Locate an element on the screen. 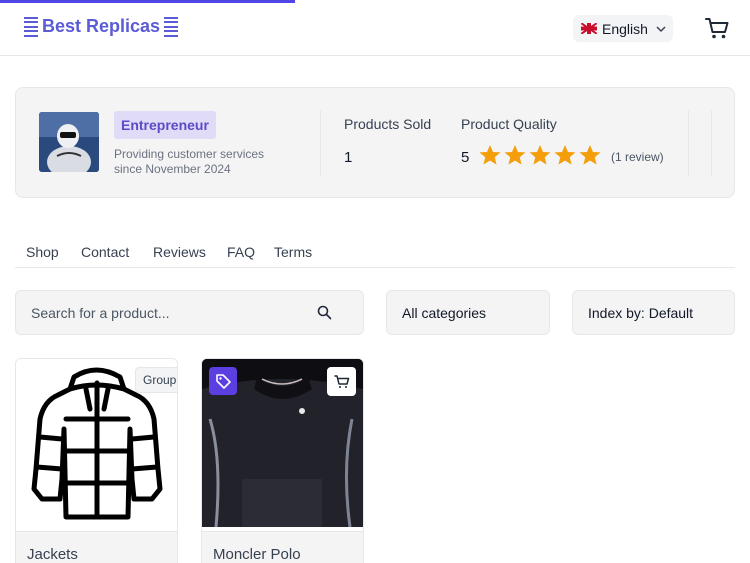 The height and width of the screenshot is (563, 750). add-to-cart-button is located at coordinates (341, 381).